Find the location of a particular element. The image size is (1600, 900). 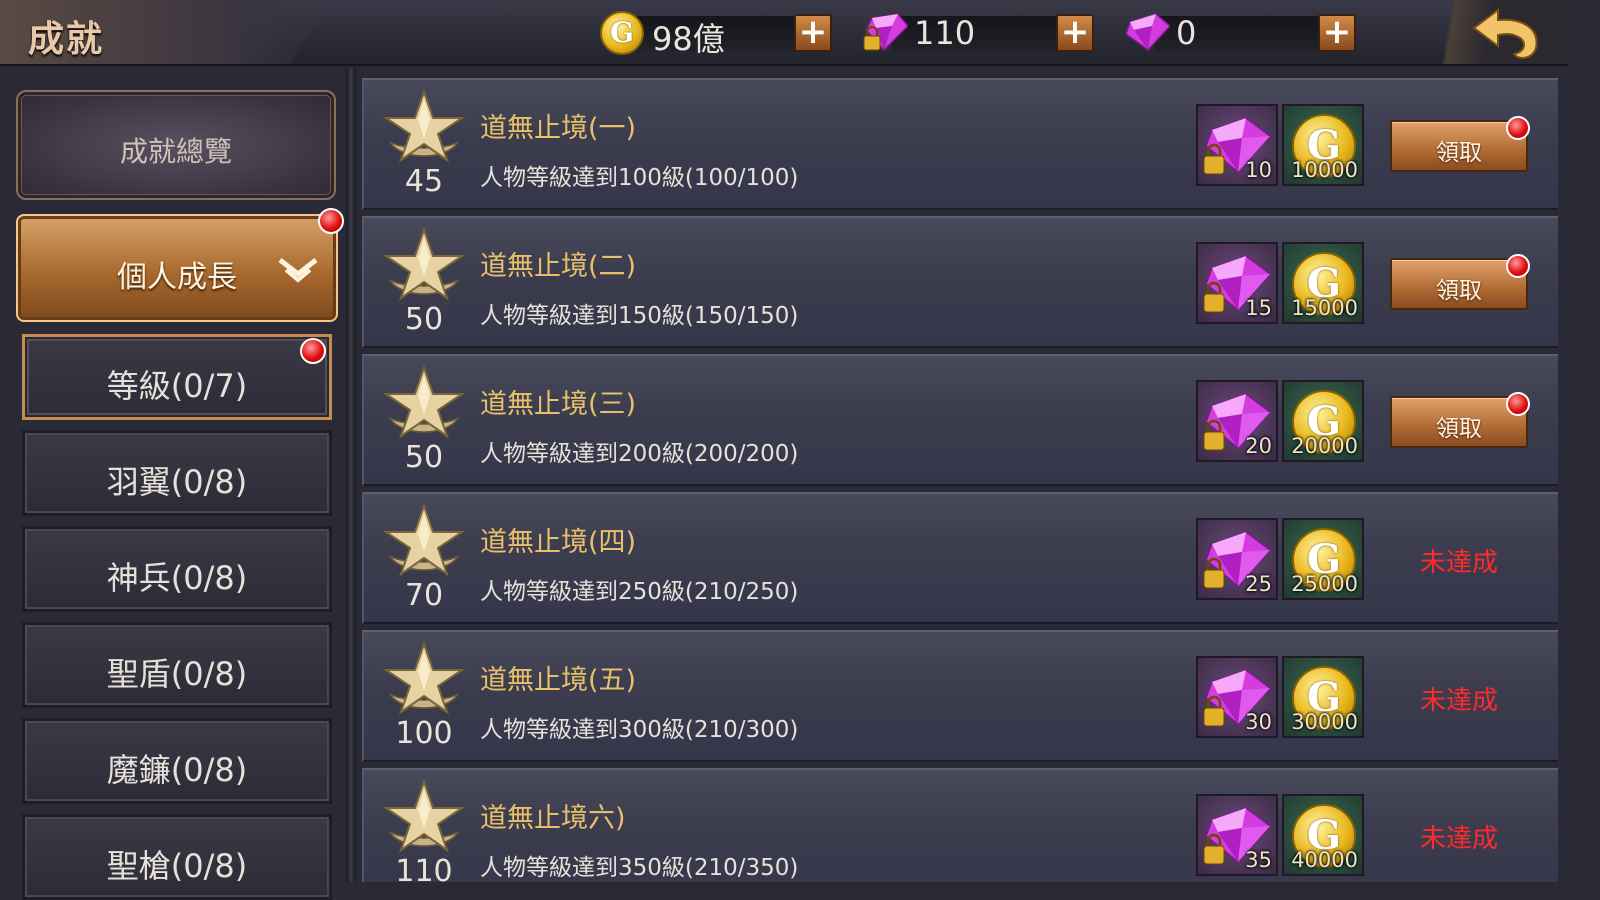

sidebar-item-holy-shield: 聖盾(0/8) is located at coordinates (177, 665).